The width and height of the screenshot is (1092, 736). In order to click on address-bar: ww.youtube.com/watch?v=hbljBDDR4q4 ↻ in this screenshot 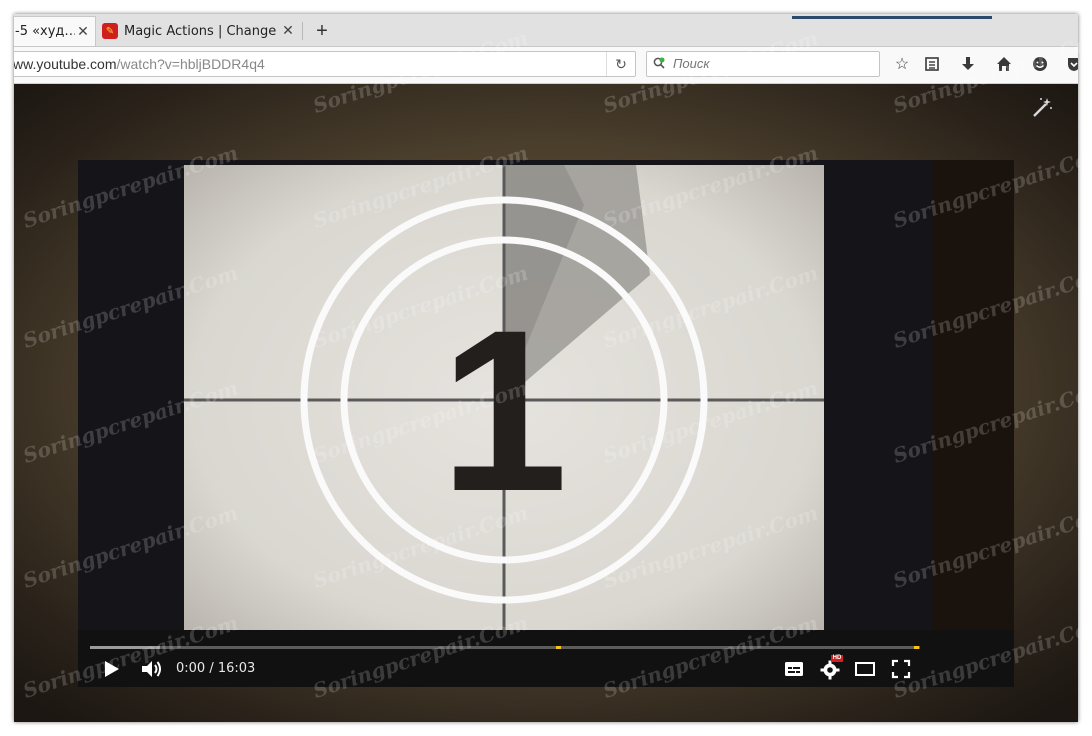, I will do `click(325, 64)`.